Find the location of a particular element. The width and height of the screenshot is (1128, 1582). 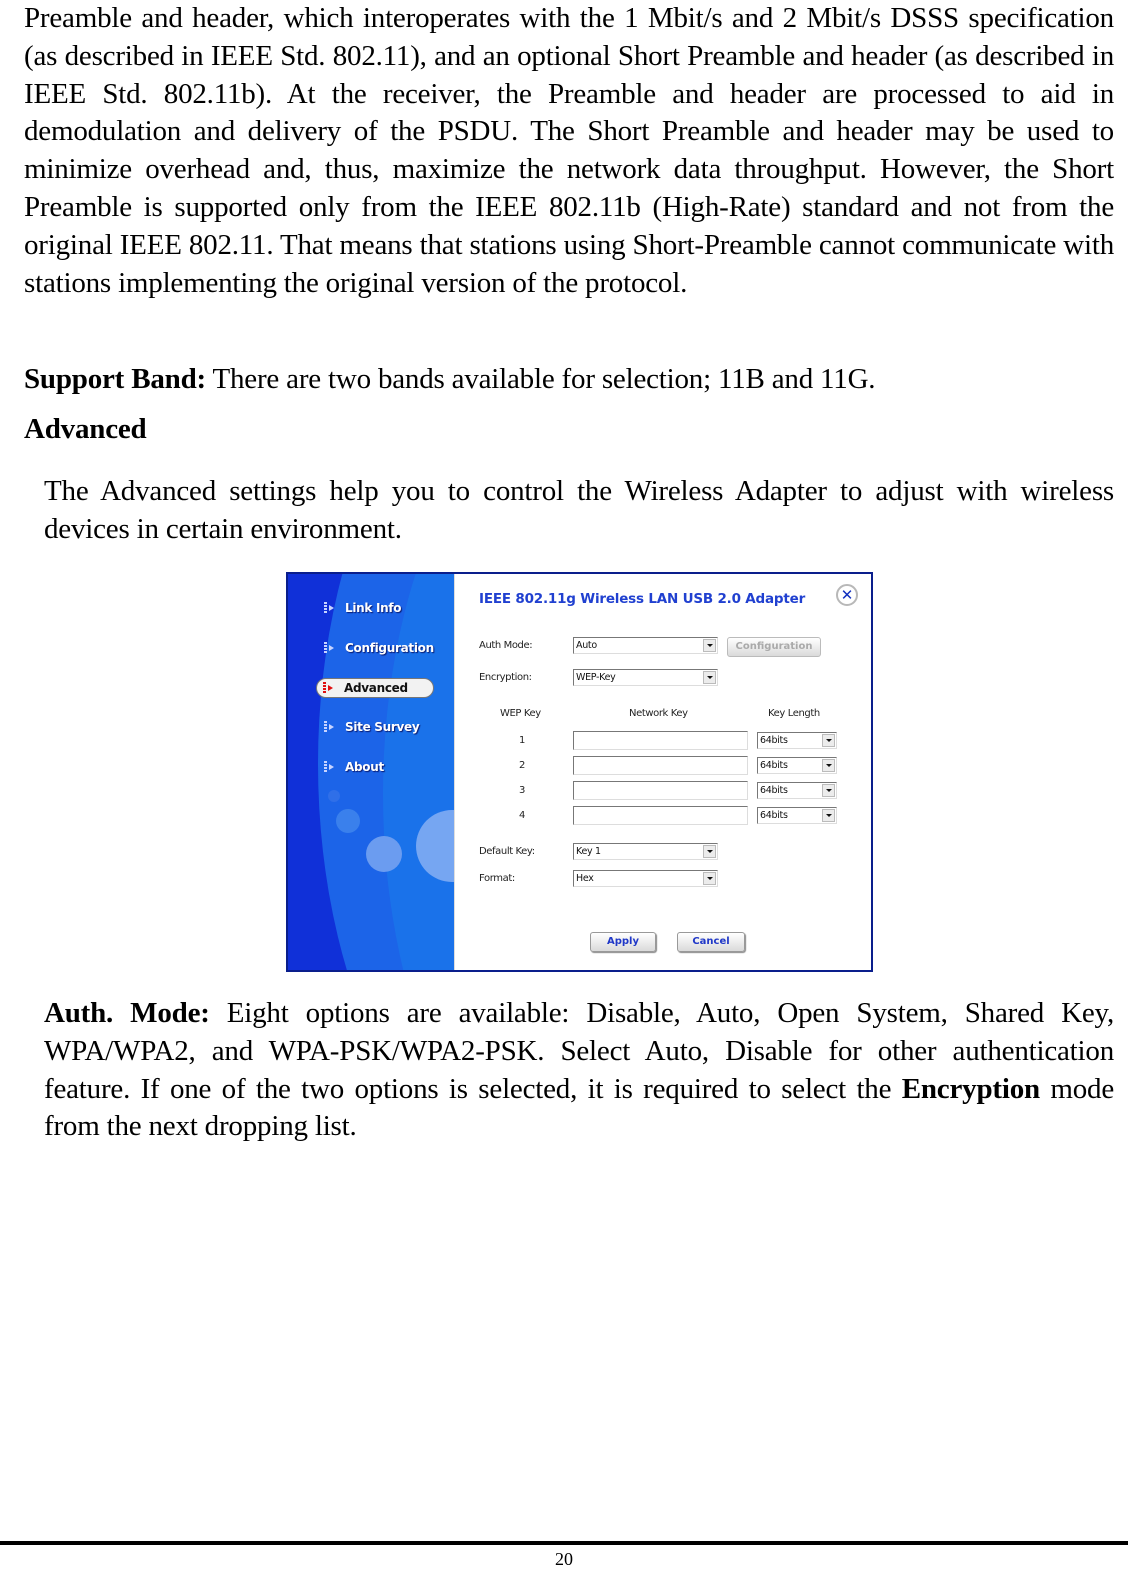

wep-key-index: 4 is located at coordinates (522, 815).